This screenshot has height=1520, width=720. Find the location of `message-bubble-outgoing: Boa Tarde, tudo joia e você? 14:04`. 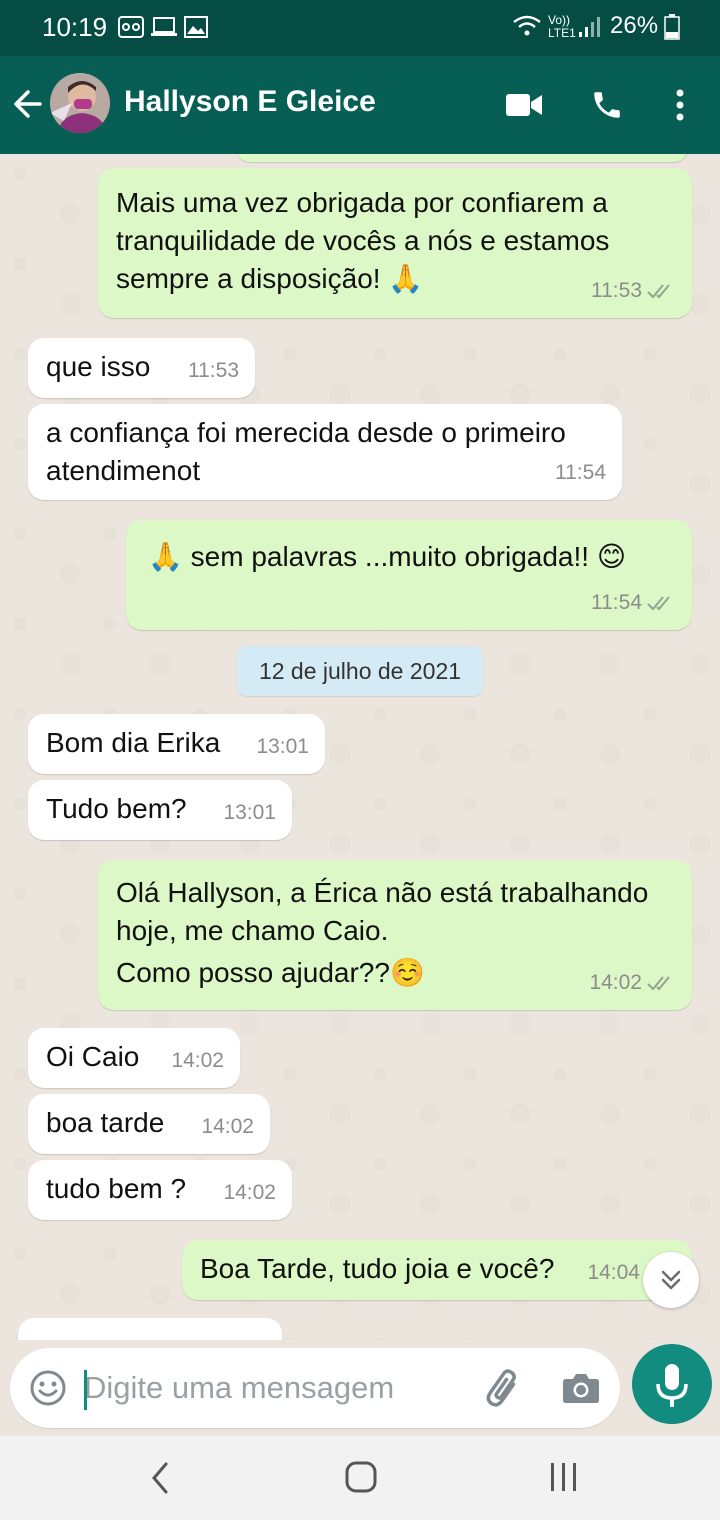

message-bubble-outgoing: Boa Tarde, tudo joia e você? 14:04 is located at coordinates (437, 1270).